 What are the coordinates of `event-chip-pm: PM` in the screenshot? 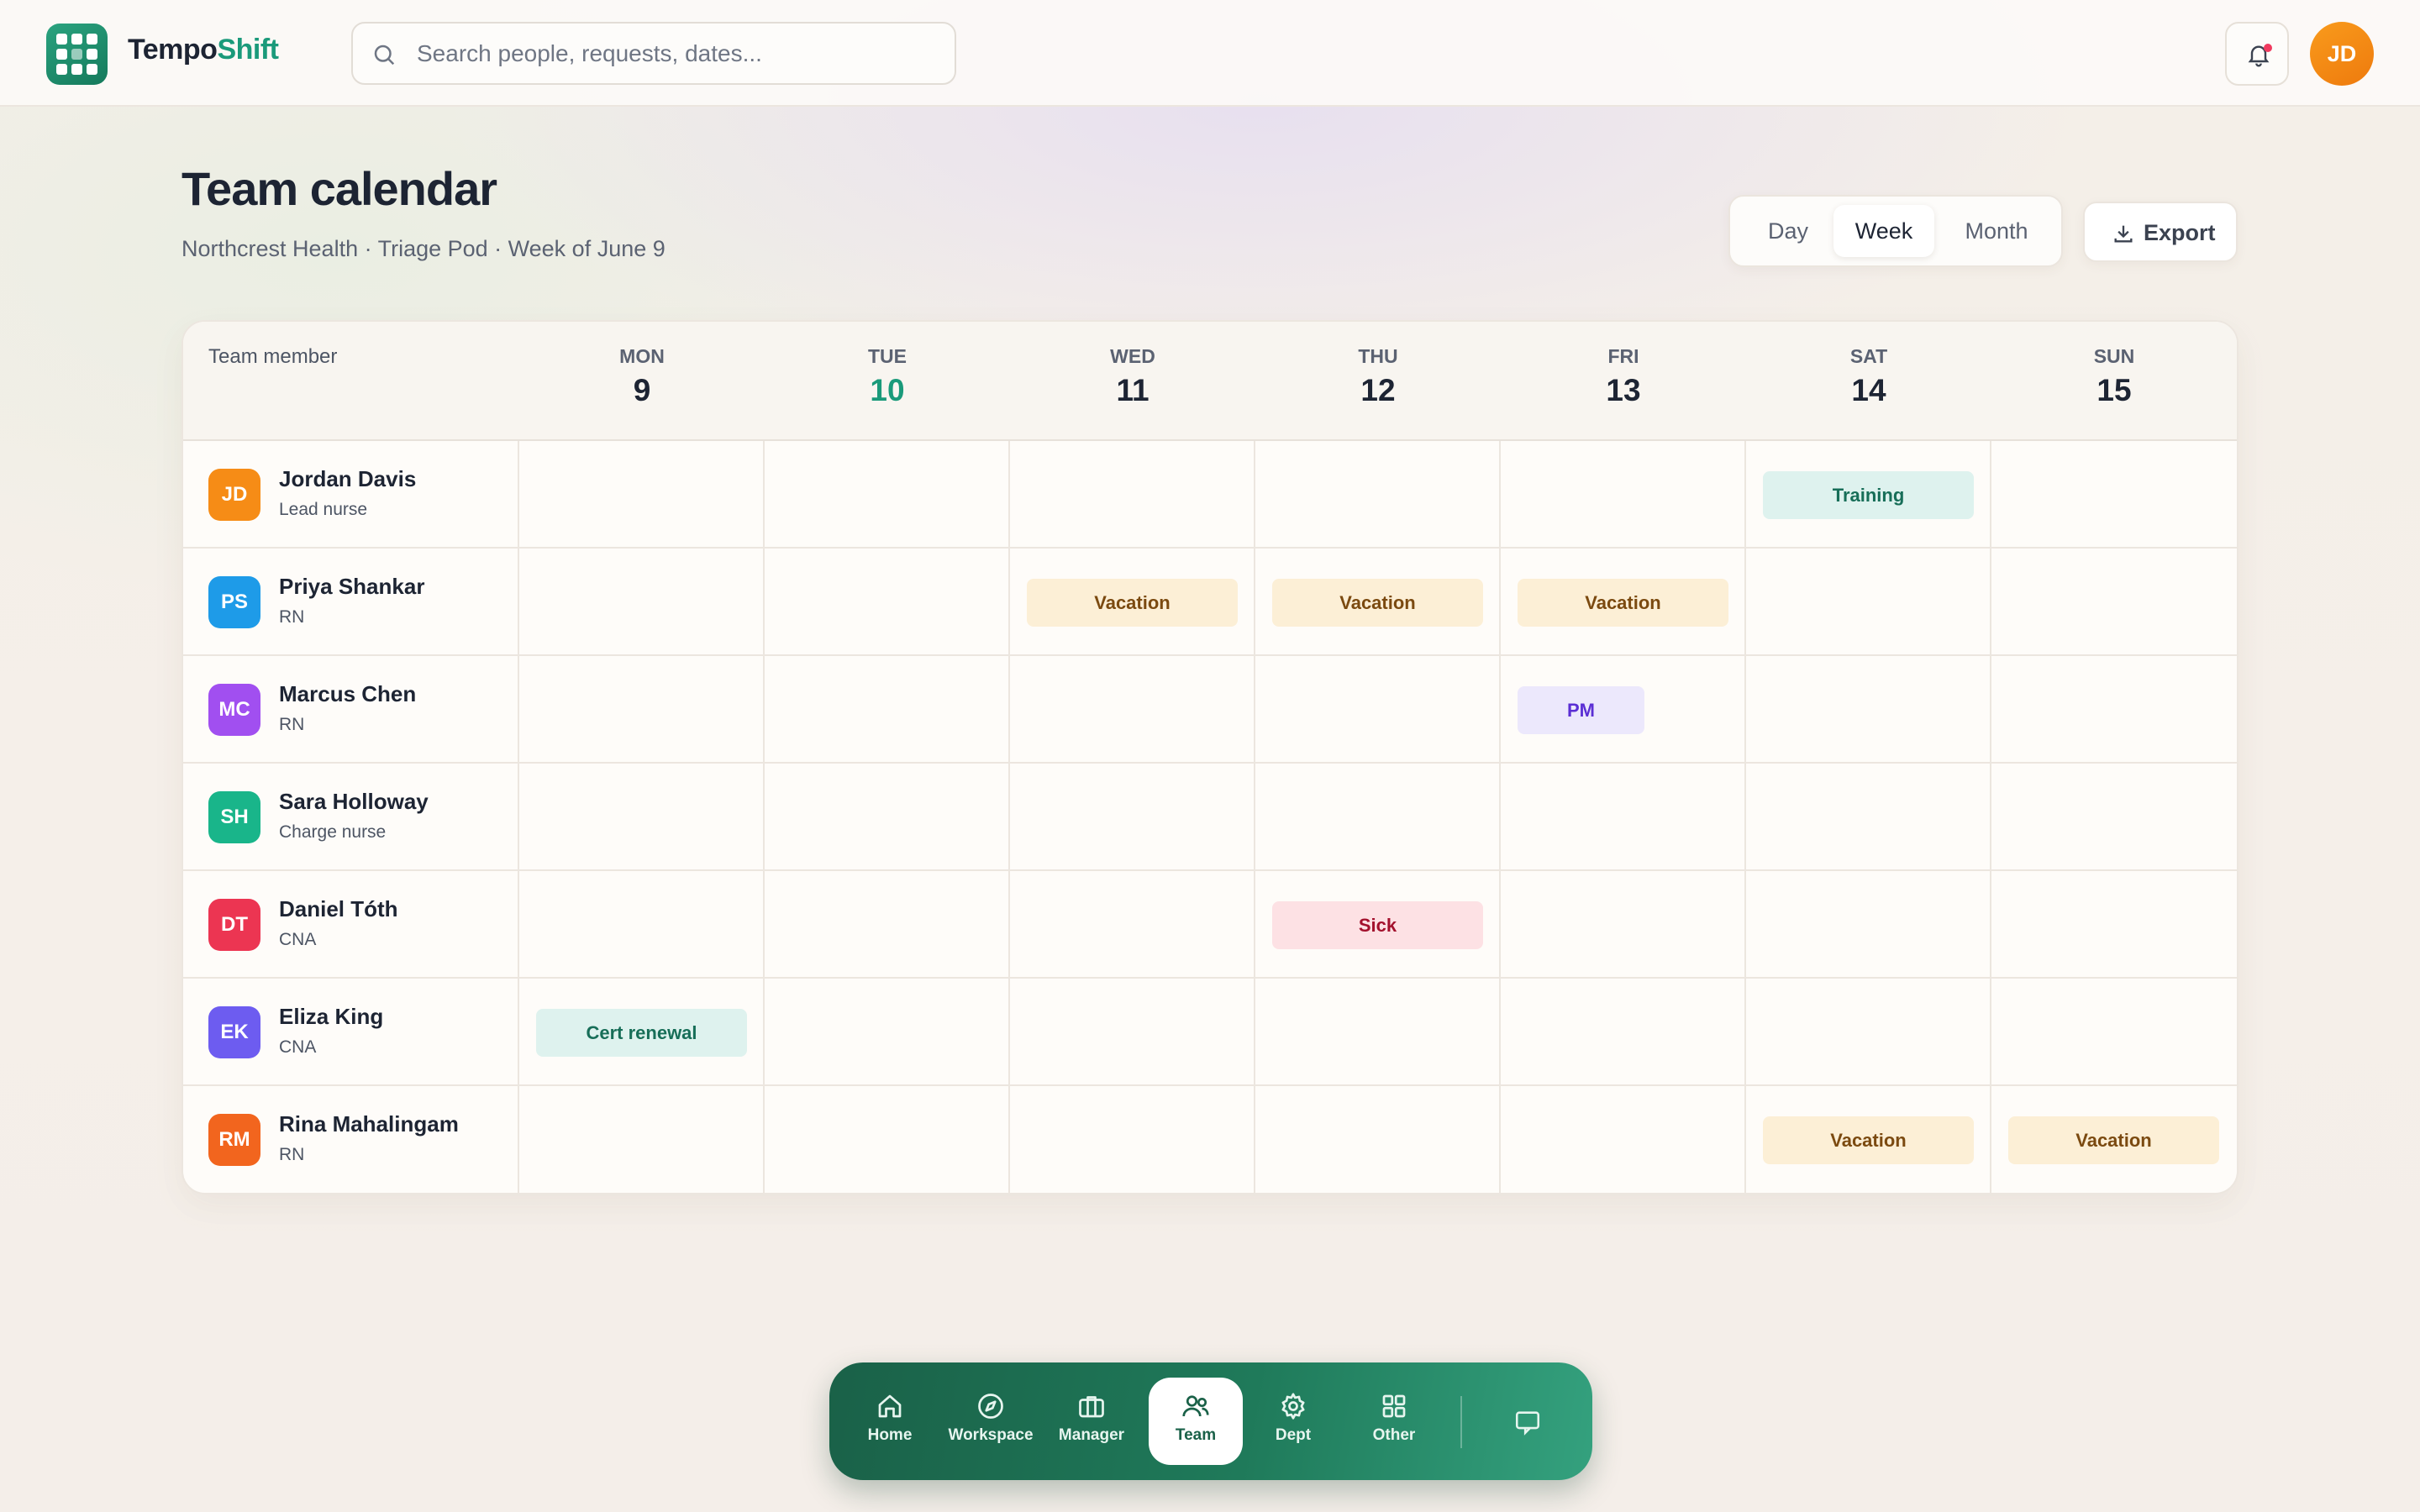 It's located at (1581, 710).